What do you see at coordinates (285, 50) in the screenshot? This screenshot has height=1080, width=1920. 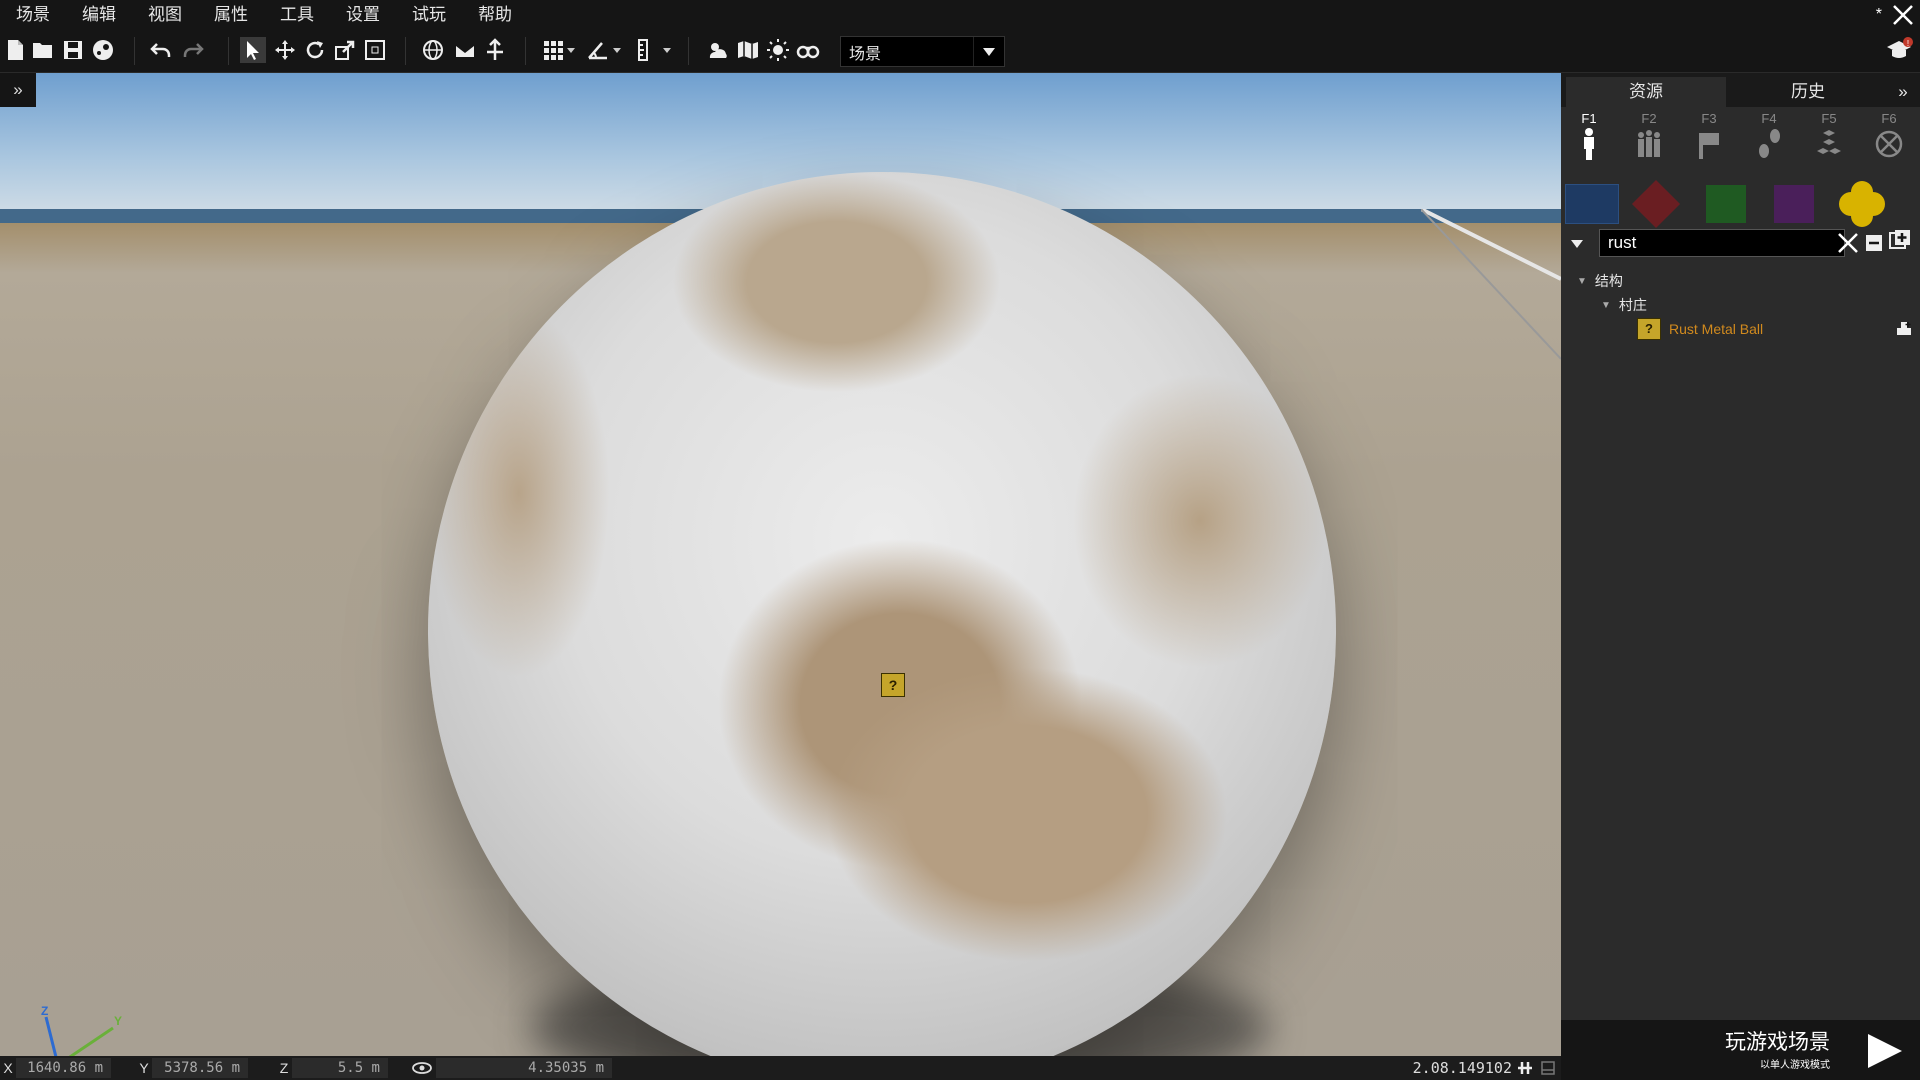 I see `translate-tool-icon` at bounding box center [285, 50].